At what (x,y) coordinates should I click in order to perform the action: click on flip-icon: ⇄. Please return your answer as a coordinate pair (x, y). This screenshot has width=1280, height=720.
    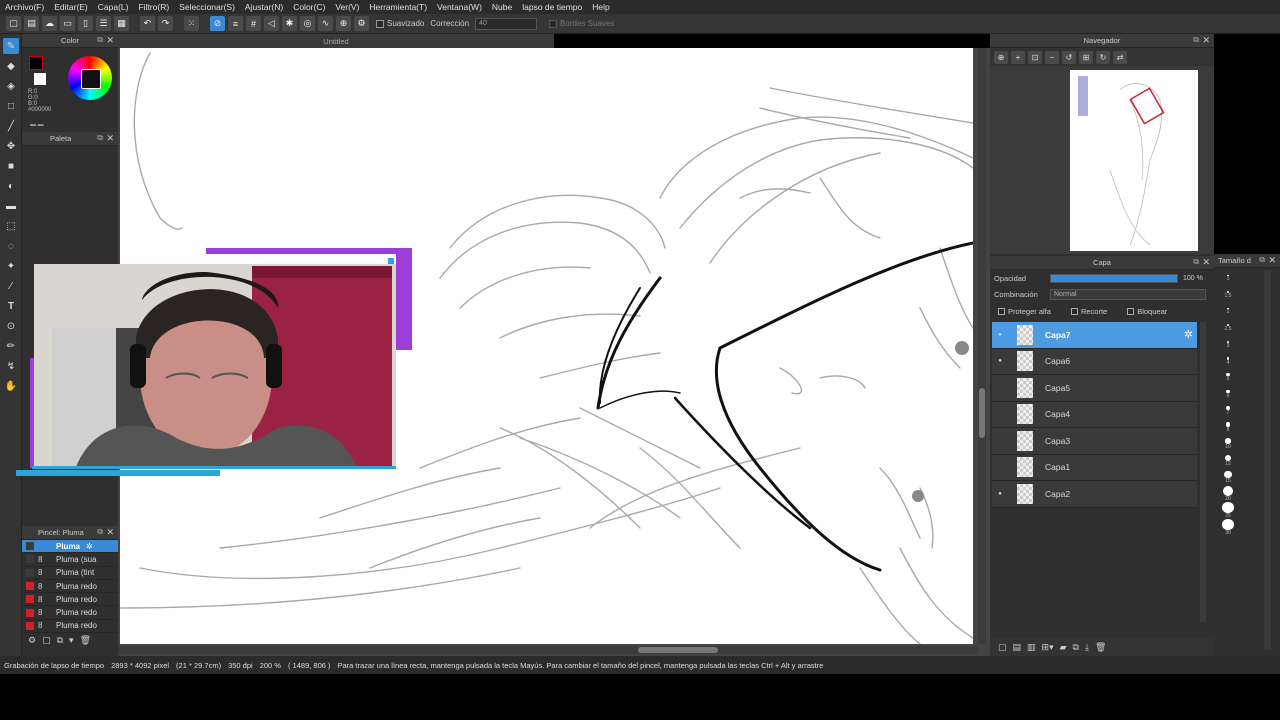
    Looking at the image, I should click on (1120, 57).